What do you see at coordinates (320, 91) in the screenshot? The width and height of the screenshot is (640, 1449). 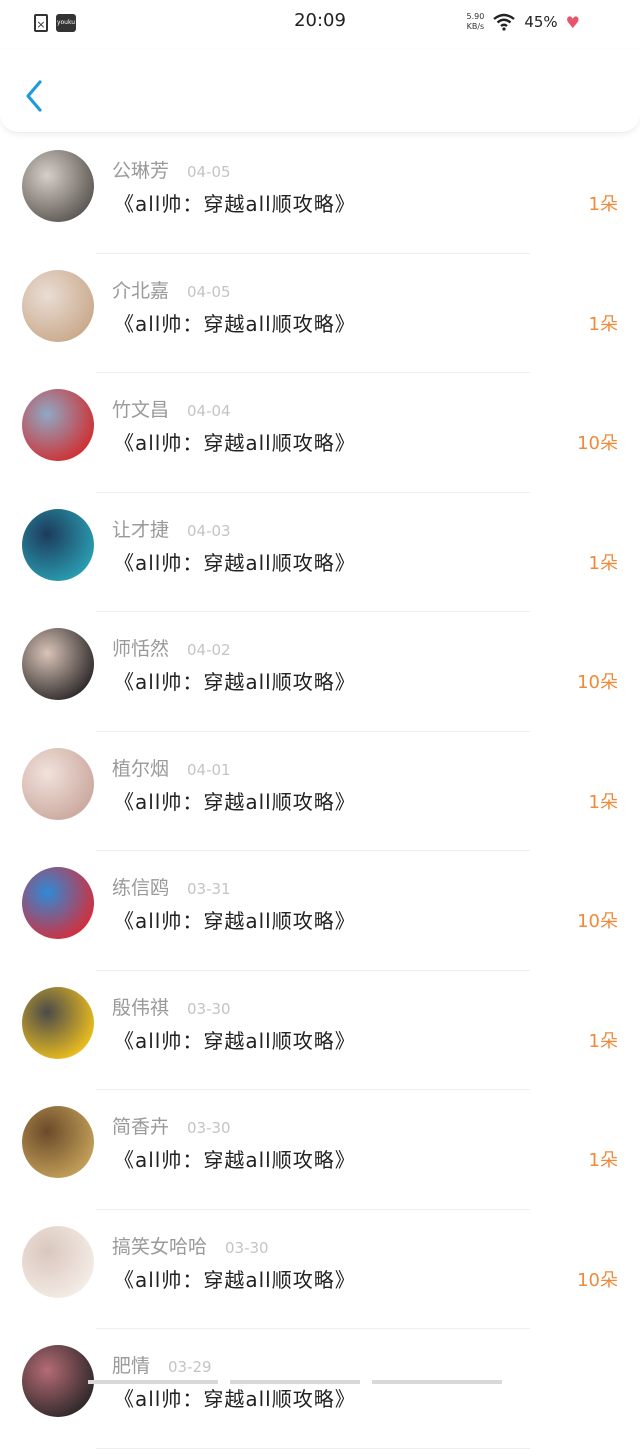 I see `nav-bar` at bounding box center [320, 91].